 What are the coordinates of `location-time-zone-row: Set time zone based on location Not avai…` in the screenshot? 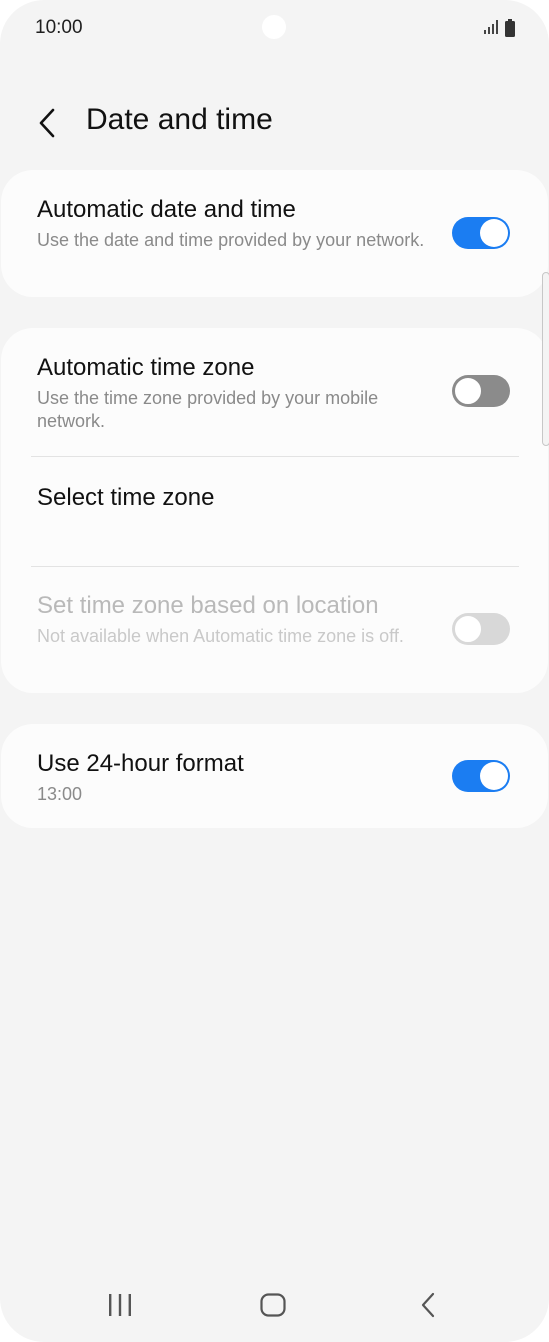 It's located at (274, 630).